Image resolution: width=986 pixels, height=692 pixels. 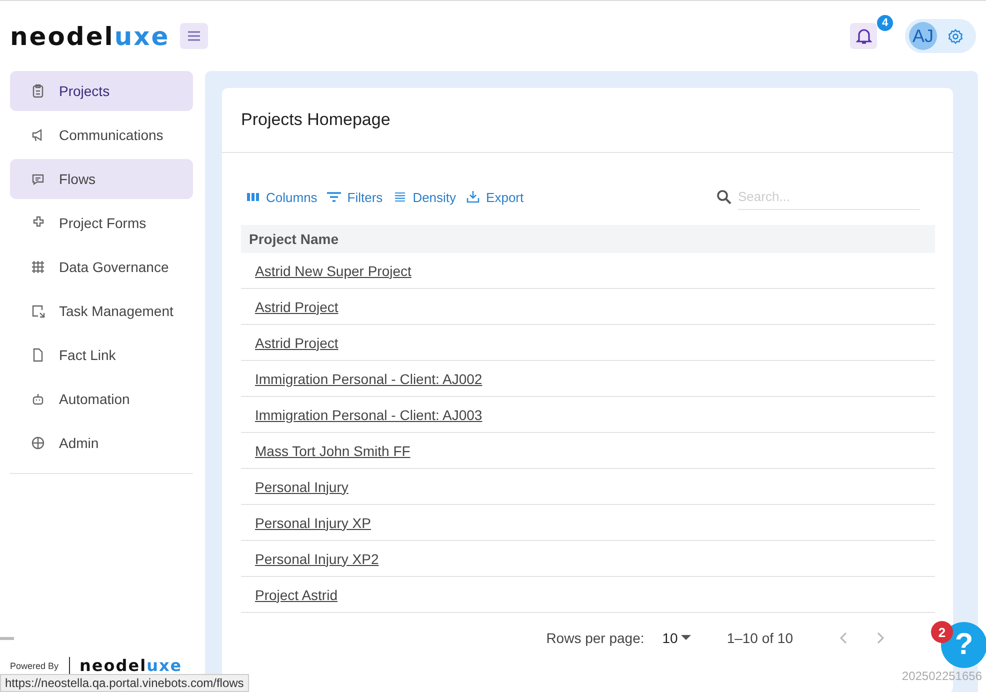 What do you see at coordinates (333, 270) in the screenshot?
I see `project-link: Astrid New Super Project` at bounding box center [333, 270].